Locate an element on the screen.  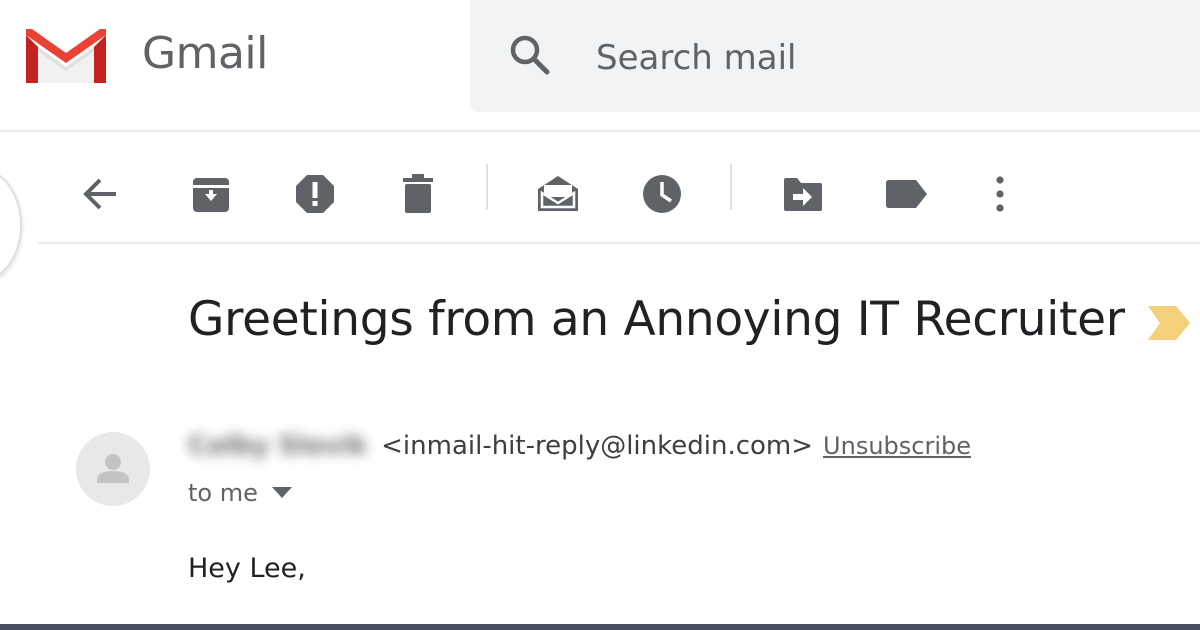
move-to-icon is located at coordinates (803, 194).